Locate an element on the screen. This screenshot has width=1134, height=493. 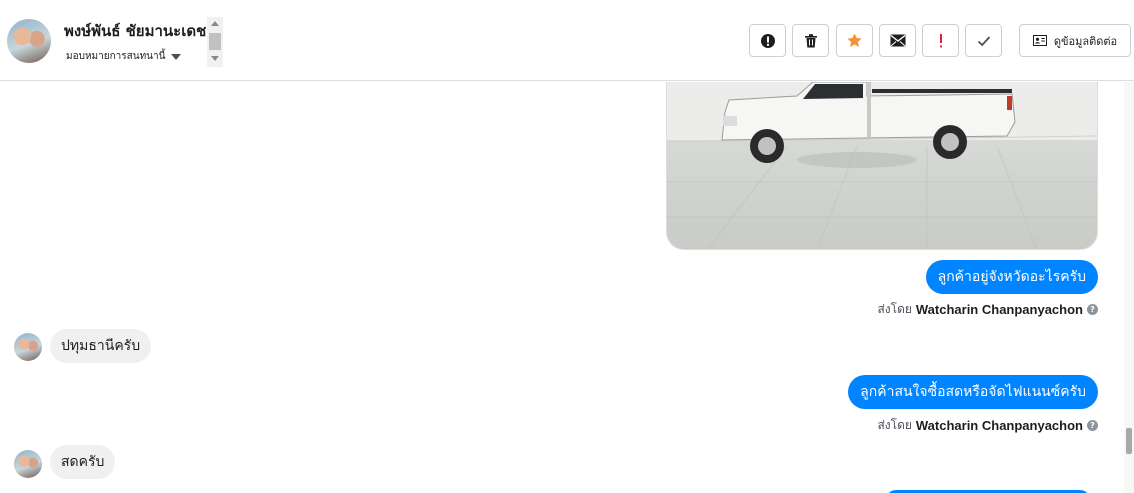
outgoing-message: ลูกค้าสนใจซื้อสดหรือจัดไฟแนนซ์ครับ is located at coordinates (973, 392).